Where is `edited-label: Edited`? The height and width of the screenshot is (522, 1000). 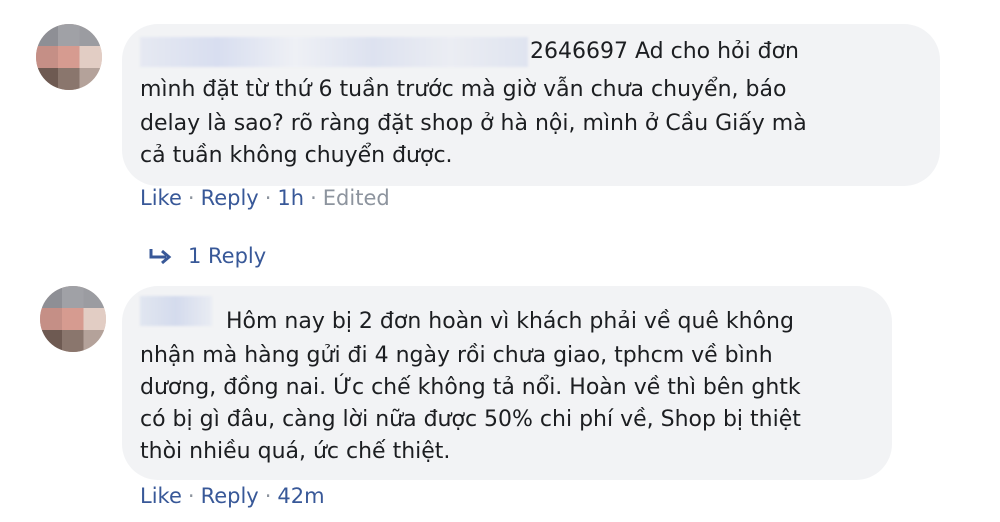
edited-label: Edited is located at coordinates (356, 198).